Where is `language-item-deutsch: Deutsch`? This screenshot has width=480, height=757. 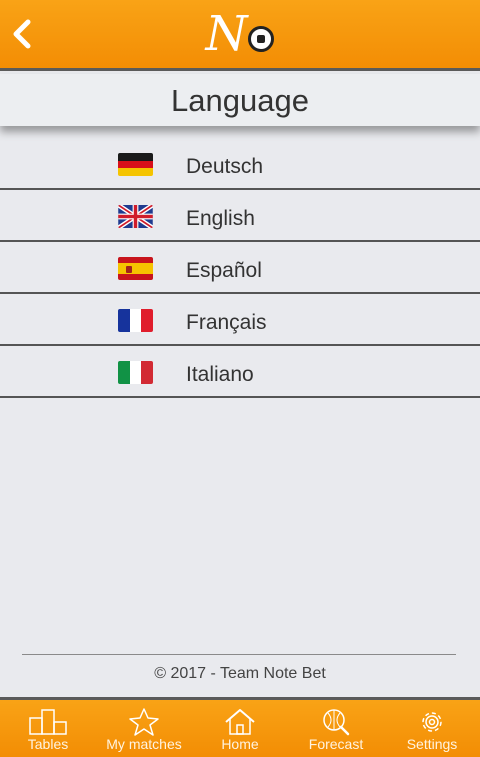 language-item-deutsch: Deutsch is located at coordinates (240, 164).